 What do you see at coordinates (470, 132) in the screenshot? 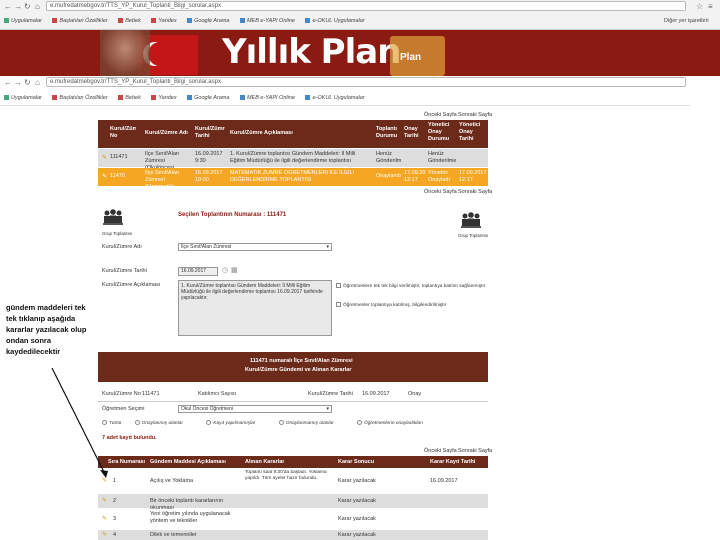
I see `col-header: Yönetici Onay Tarihi` at bounding box center [470, 132].